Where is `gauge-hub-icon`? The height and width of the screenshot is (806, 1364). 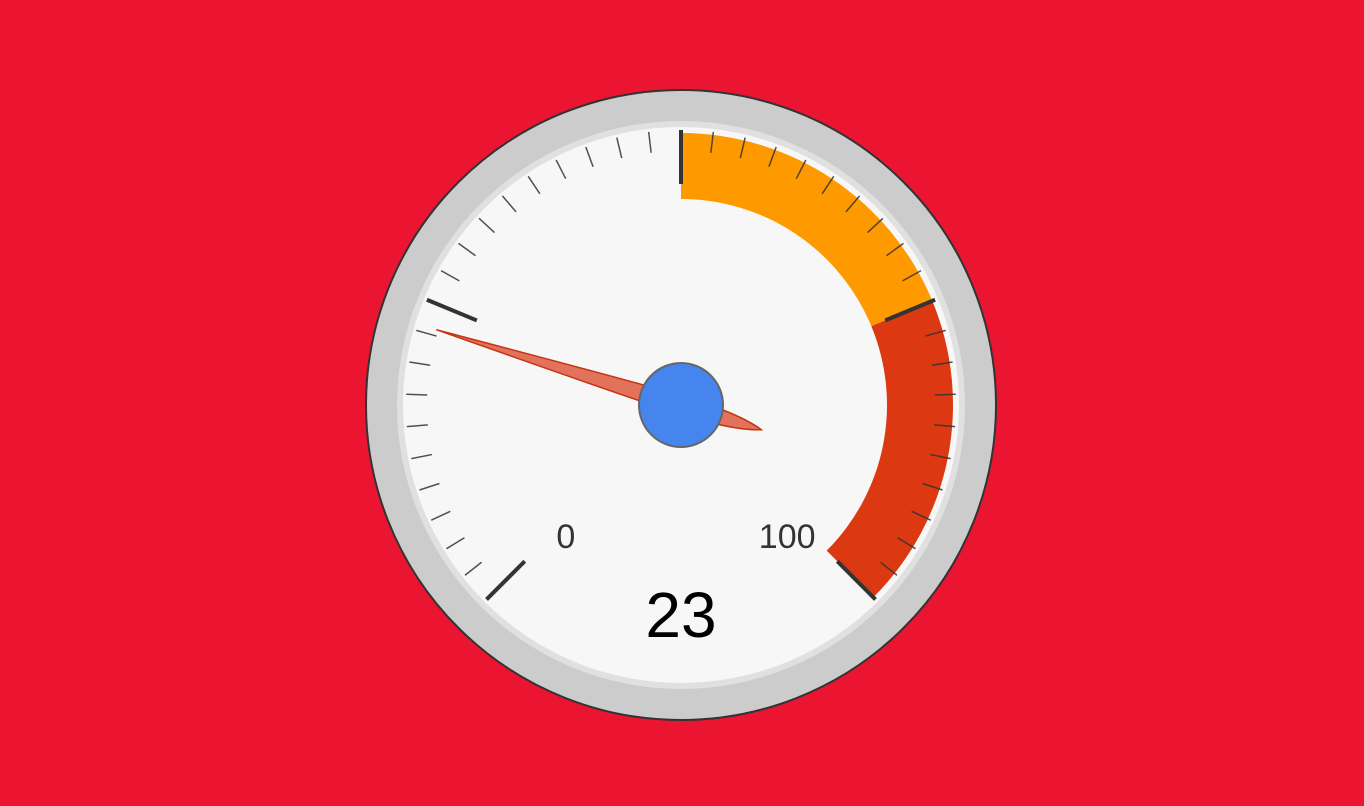 gauge-hub-icon is located at coordinates (681, 405).